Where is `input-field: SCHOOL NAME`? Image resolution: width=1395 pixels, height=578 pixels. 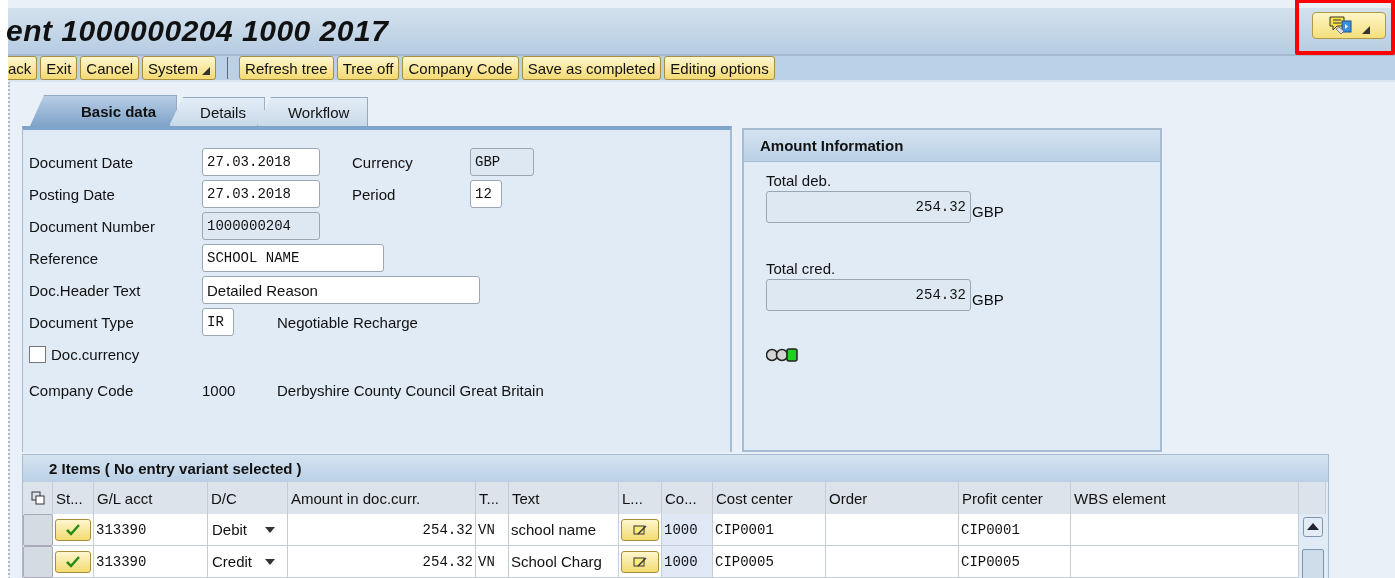 input-field: SCHOOL NAME is located at coordinates (293, 258).